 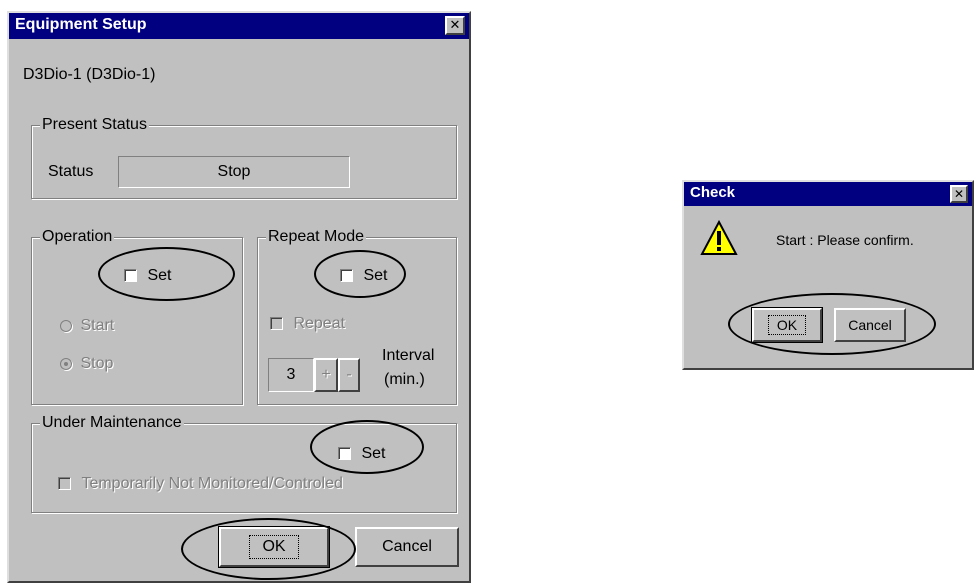 I want to click on ok-button: OK, so click(x=274, y=547).